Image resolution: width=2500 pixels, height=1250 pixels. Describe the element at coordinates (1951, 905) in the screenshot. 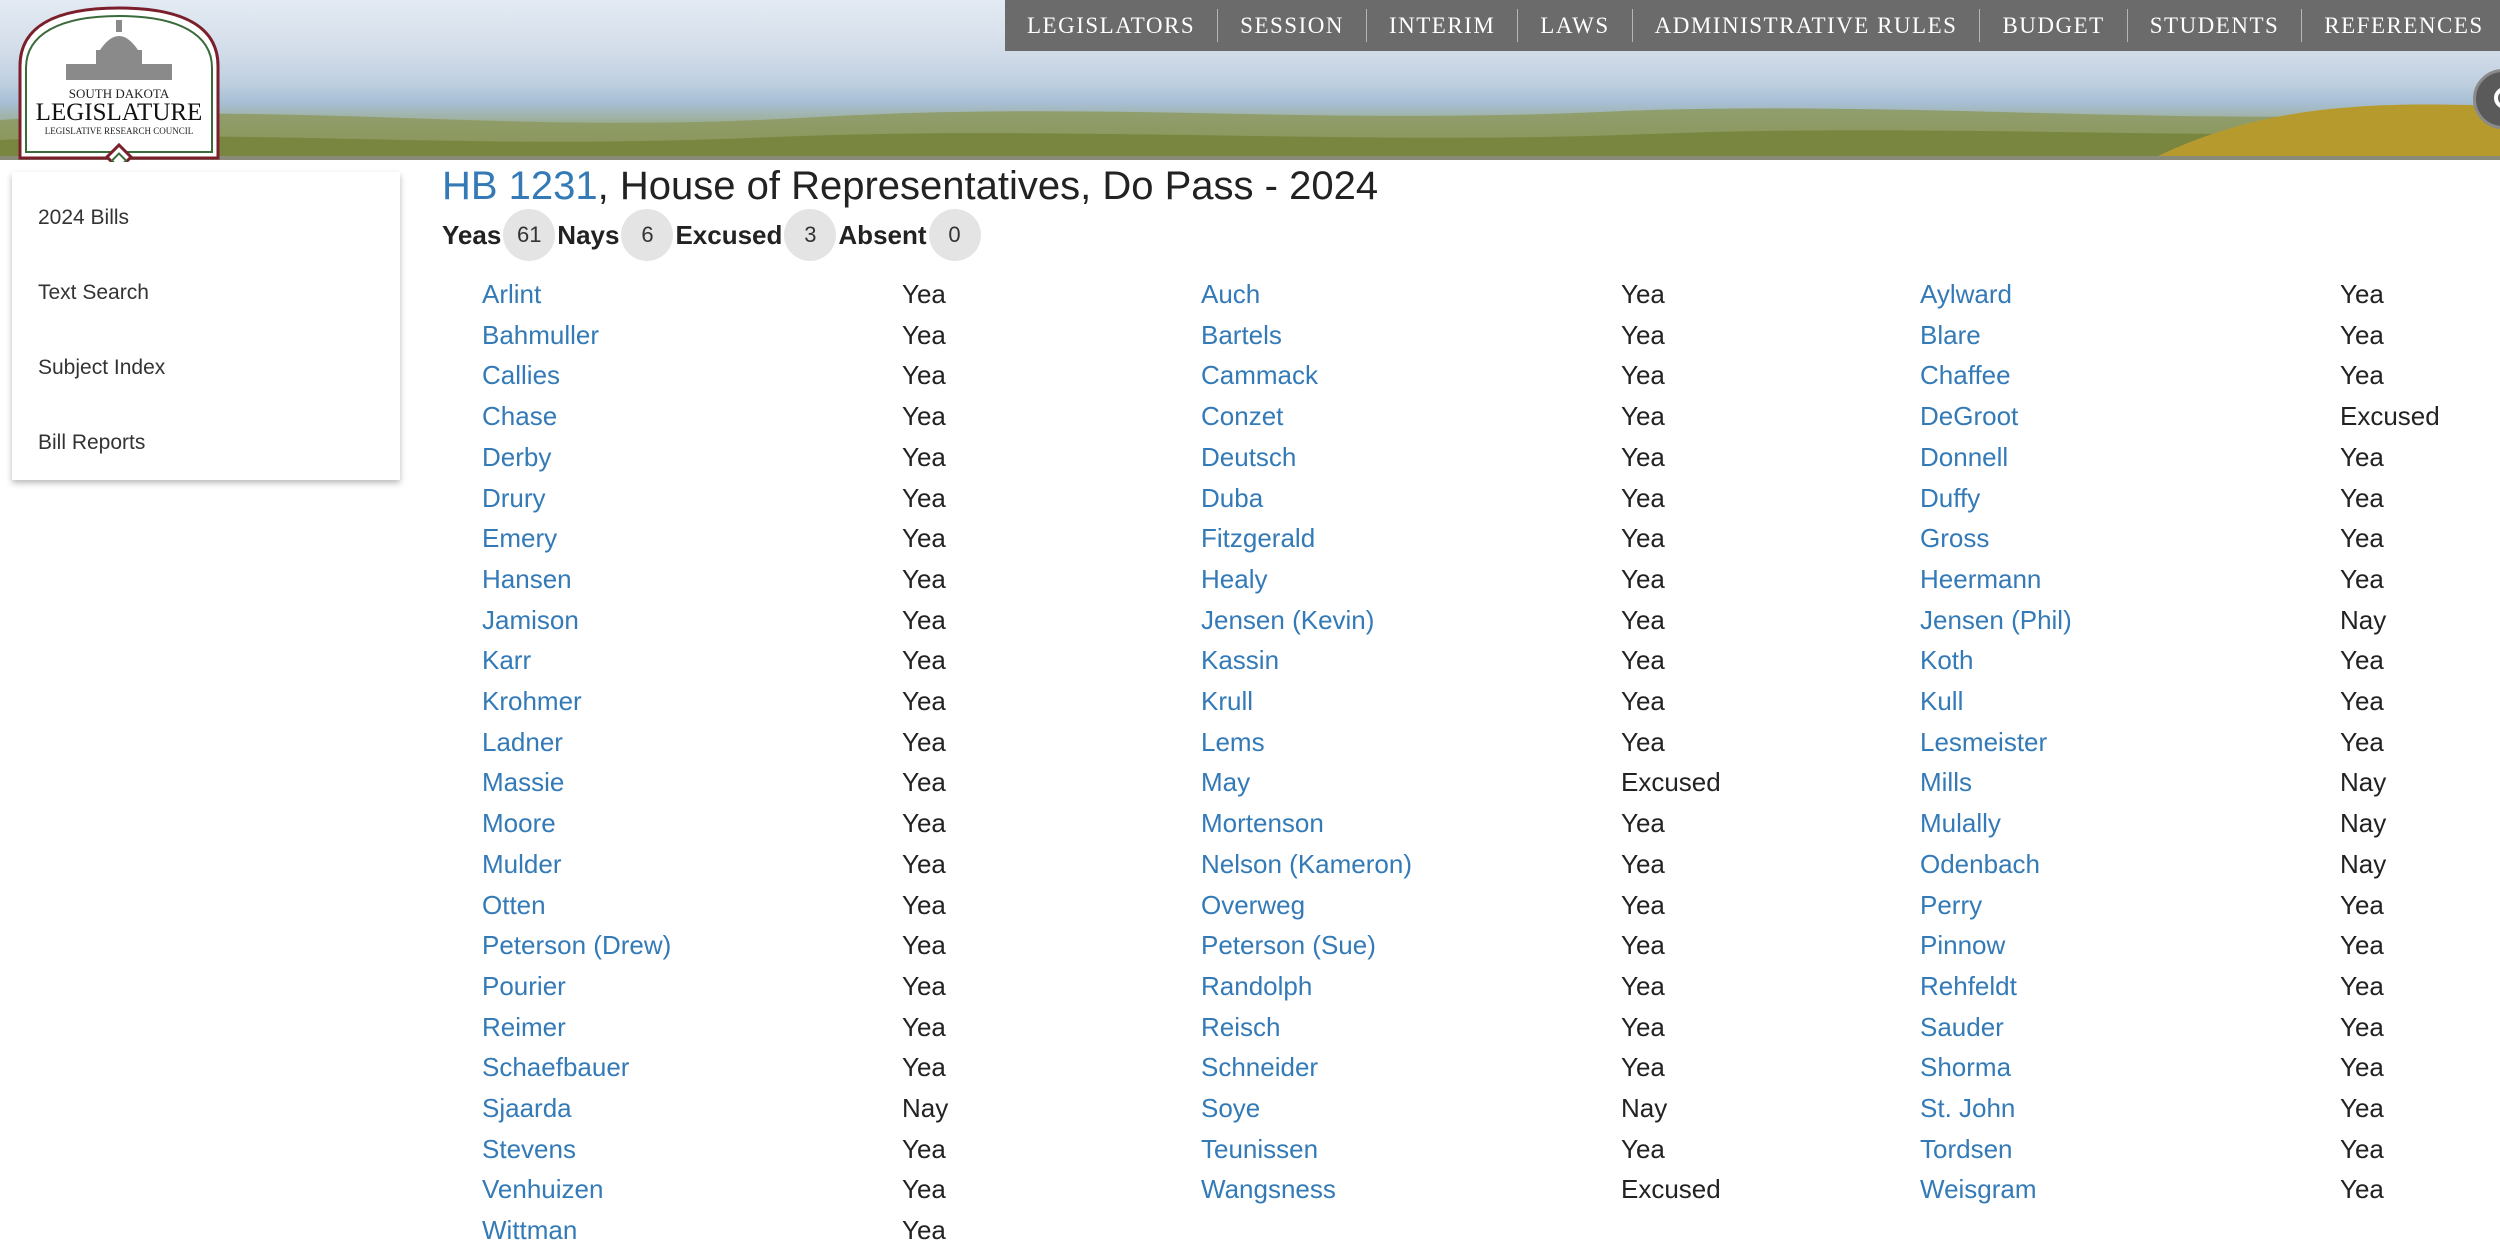

I see `member-link: Perry` at that location.